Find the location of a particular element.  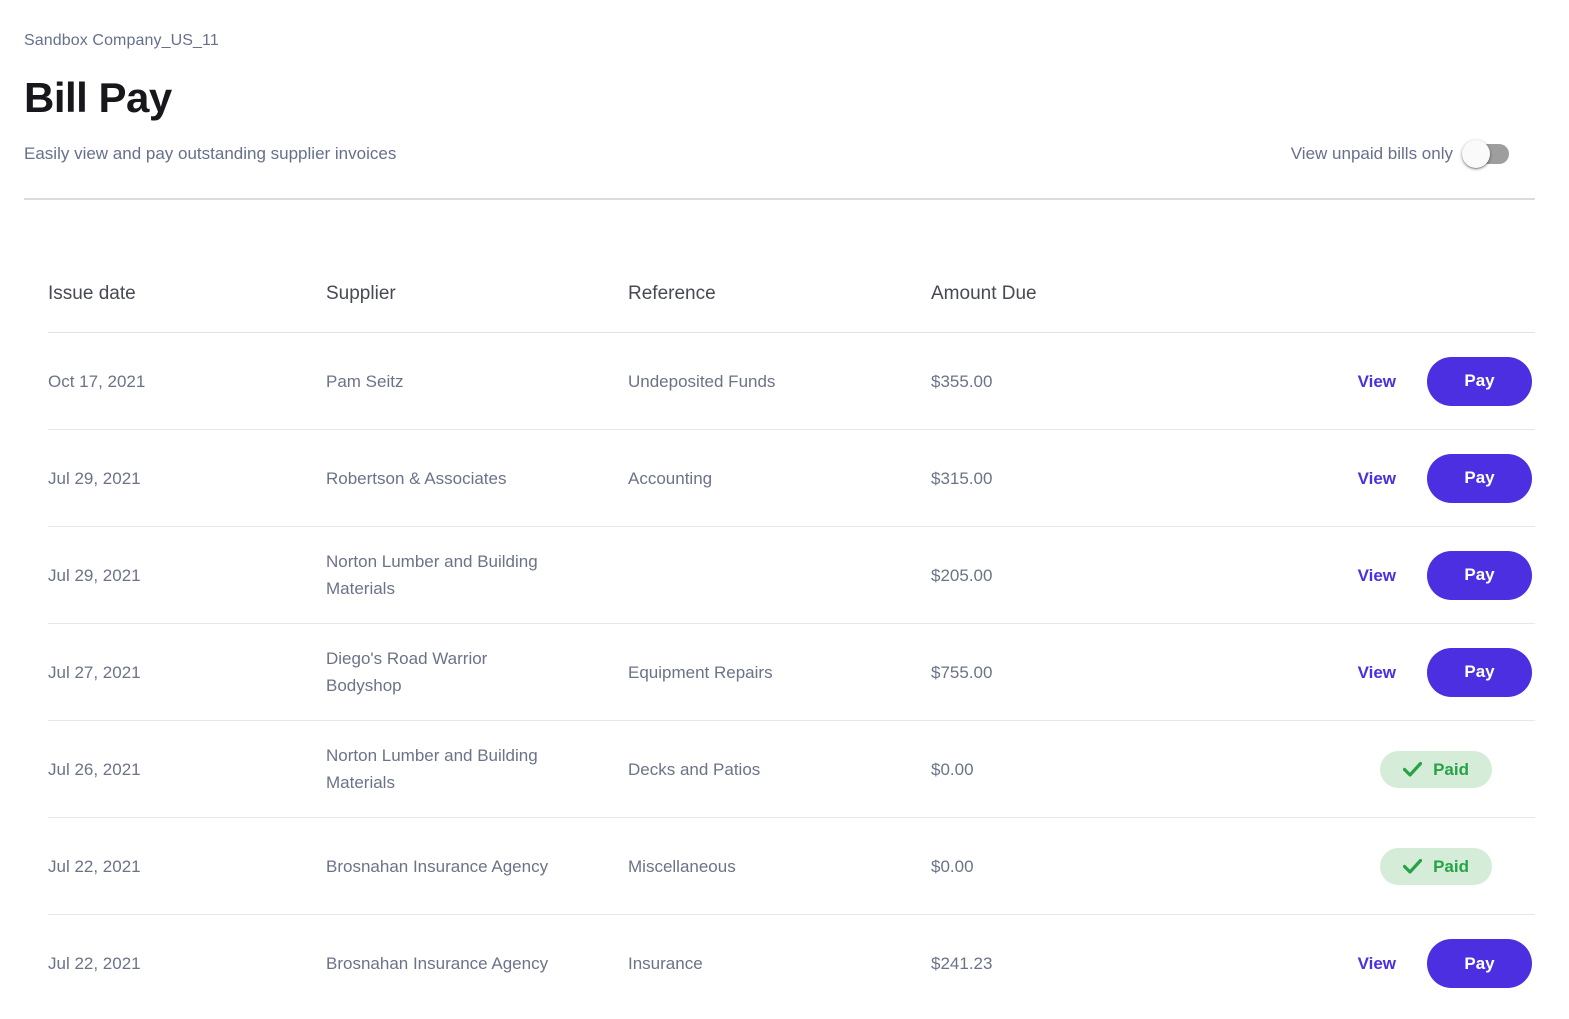

amount-due-cell: $205.00 is located at coordinates (962, 575).